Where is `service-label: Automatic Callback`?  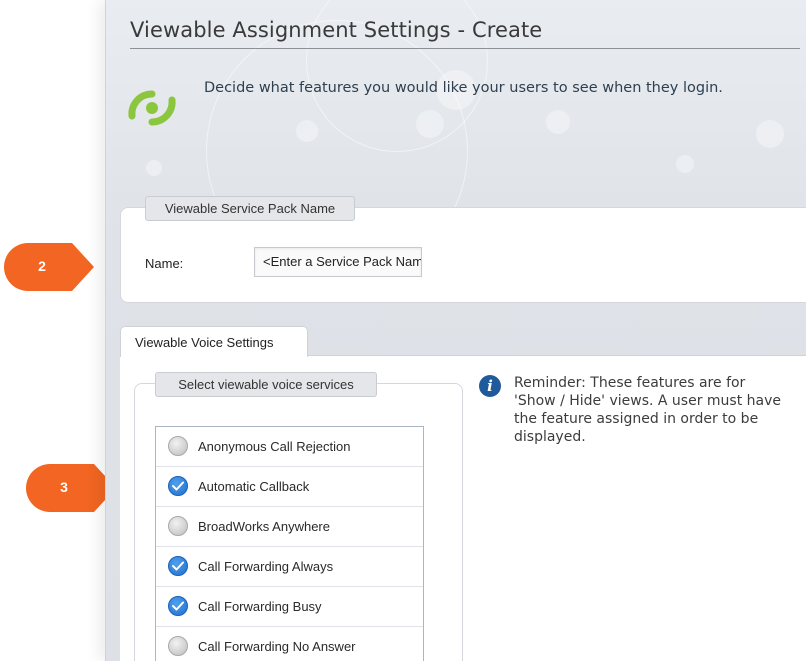 service-label: Automatic Callback is located at coordinates (254, 486).